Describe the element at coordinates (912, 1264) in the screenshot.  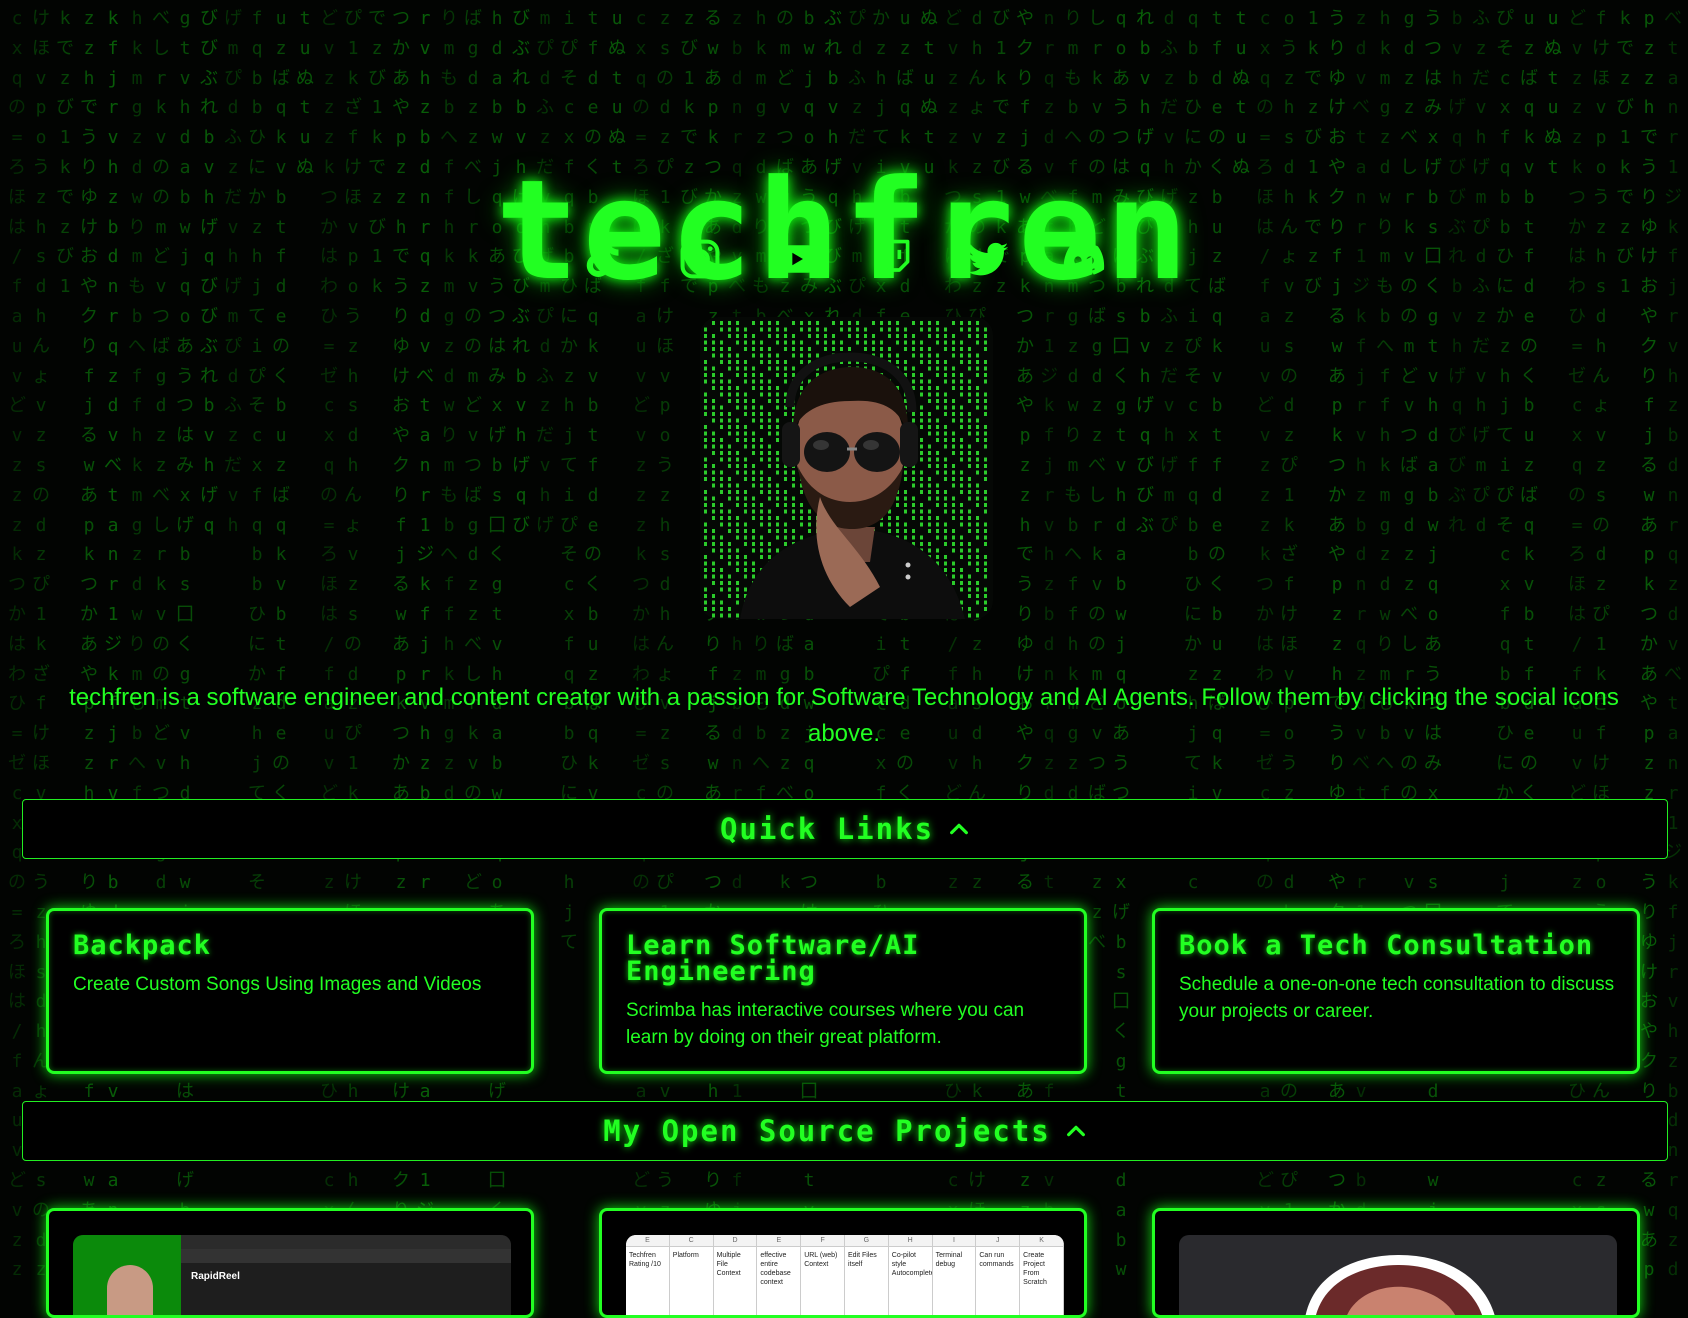
I see `sheet-column-header: Co-pilot style Autocomplete` at that location.